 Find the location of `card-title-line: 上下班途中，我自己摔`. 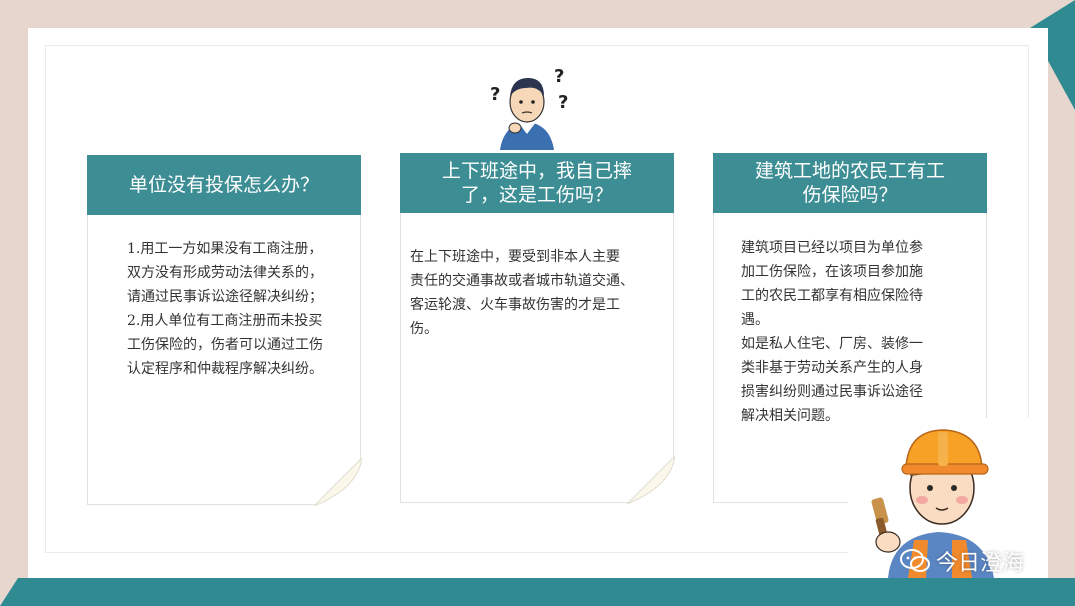

card-title-line: 上下班途中，我自己摔 is located at coordinates (536, 171).